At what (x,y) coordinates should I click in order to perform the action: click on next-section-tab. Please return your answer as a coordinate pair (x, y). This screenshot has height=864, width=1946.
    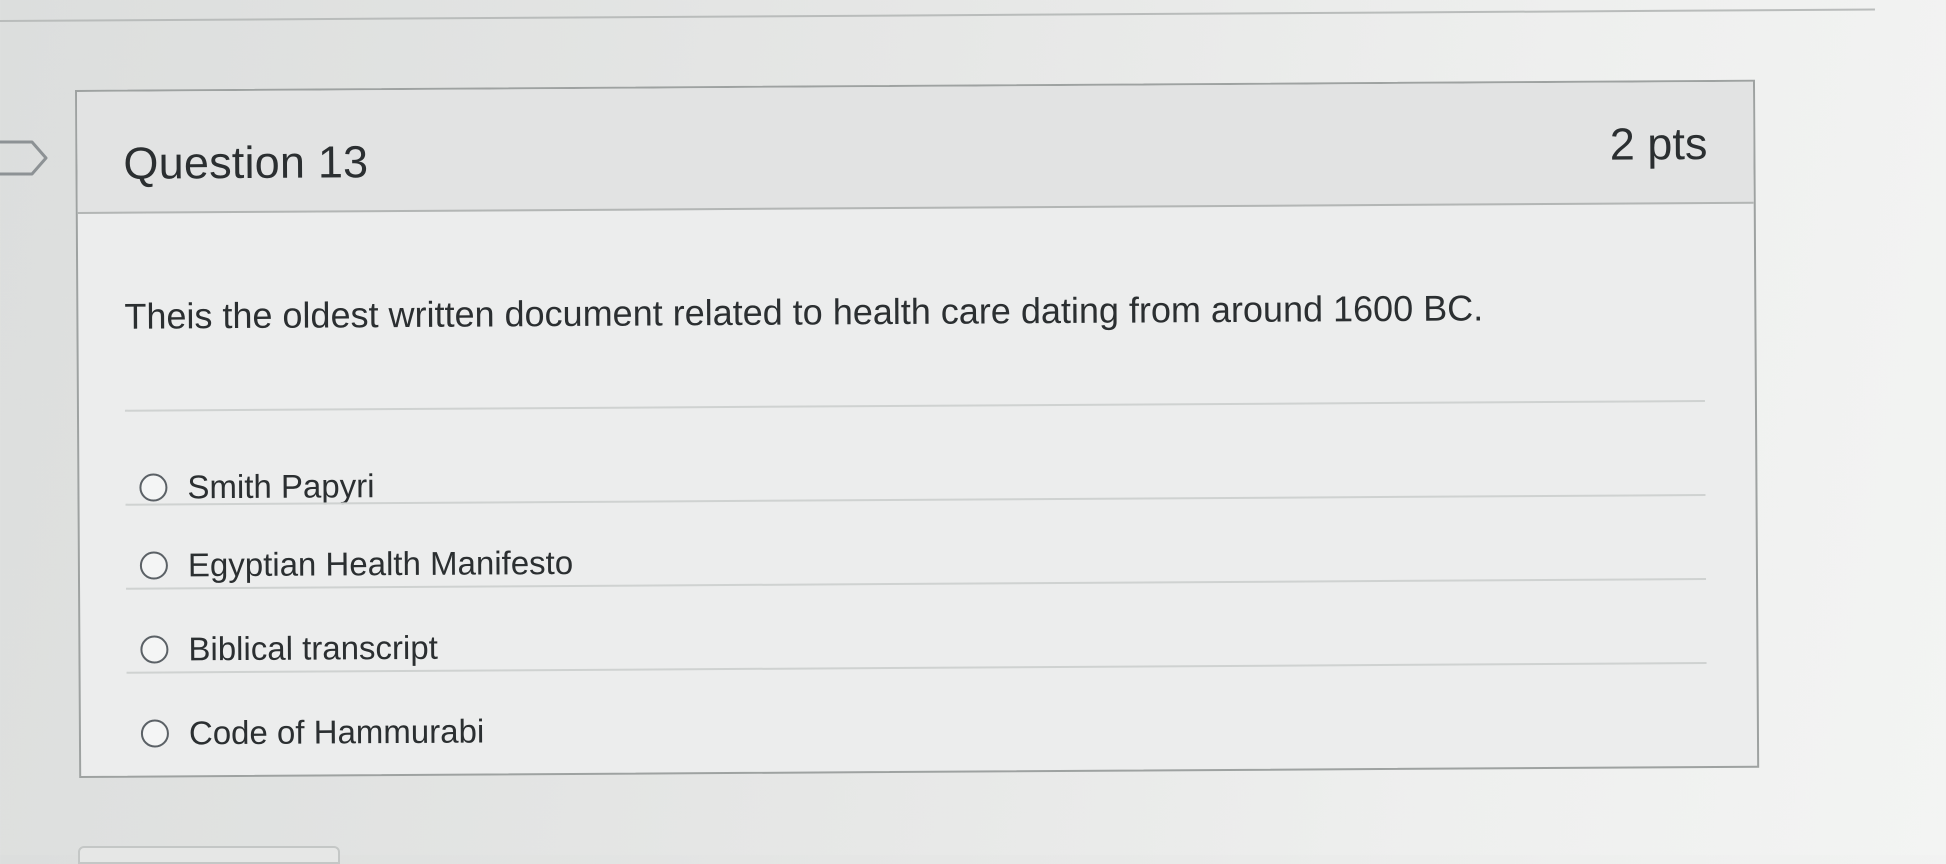
    Looking at the image, I should click on (209, 855).